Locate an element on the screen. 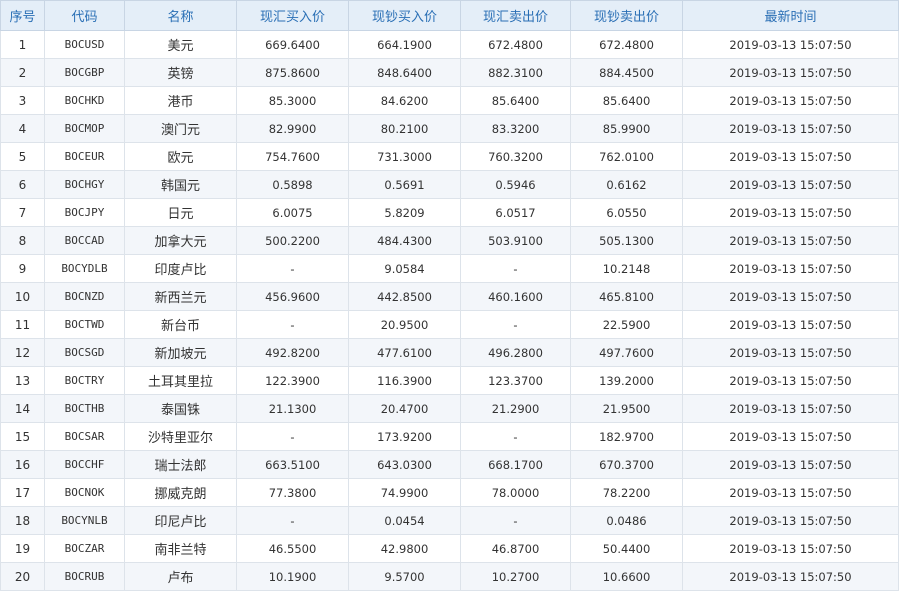 Image resolution: width=900 pixels, height=591 pixels. cell-spot-sell: 882.3100 is located at coordinates (515, 72).